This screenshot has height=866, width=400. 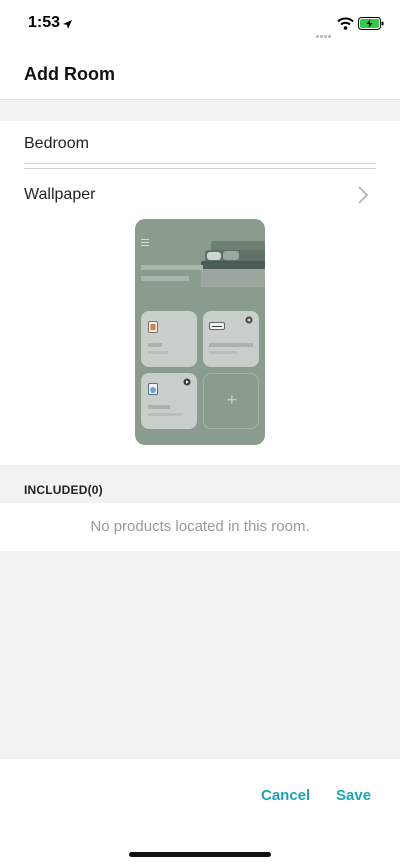 I want to click on room-name-underline, so click(x=200, y=166).